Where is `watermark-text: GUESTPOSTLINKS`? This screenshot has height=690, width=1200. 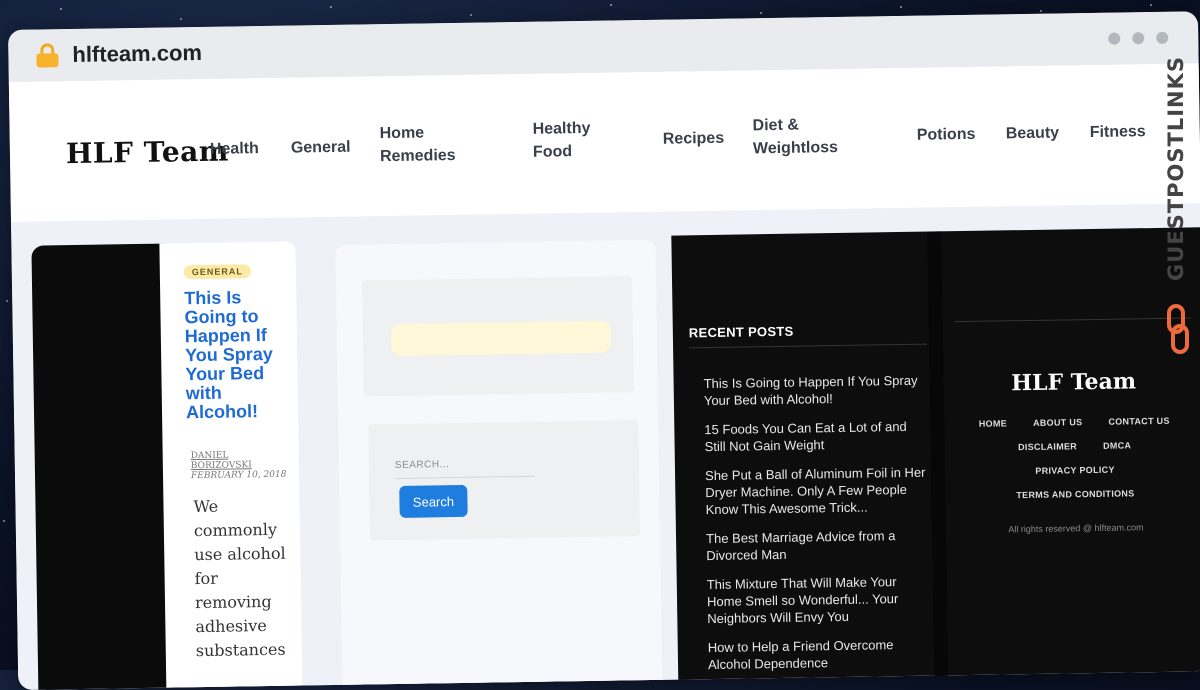
watermark-text: GUESTPOSTLINKS is located at coordinates (1176, 168).